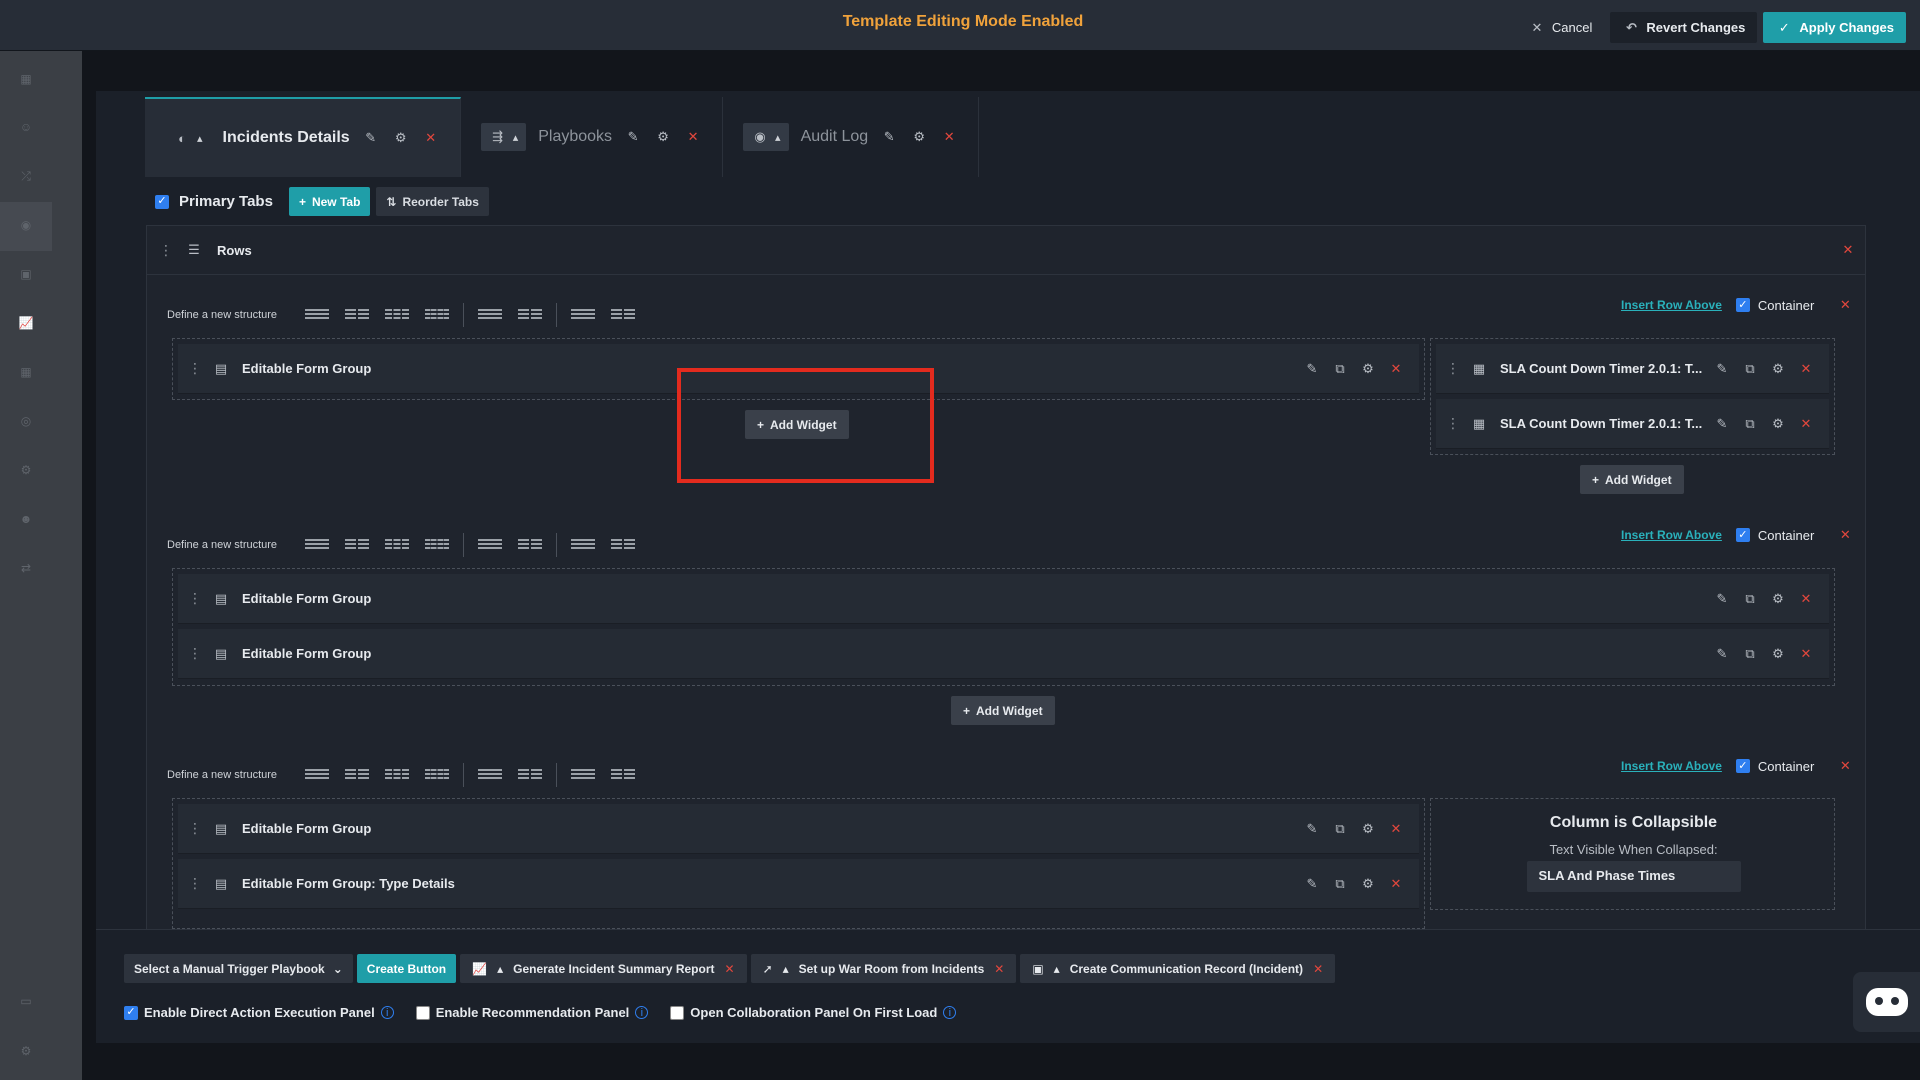 The width and height of the screenshot is (1920, 1080). I want to click on tab-audit-log: ◉ ▴ Audit Log ✎ ⚙ ✕, so click(851, 137).